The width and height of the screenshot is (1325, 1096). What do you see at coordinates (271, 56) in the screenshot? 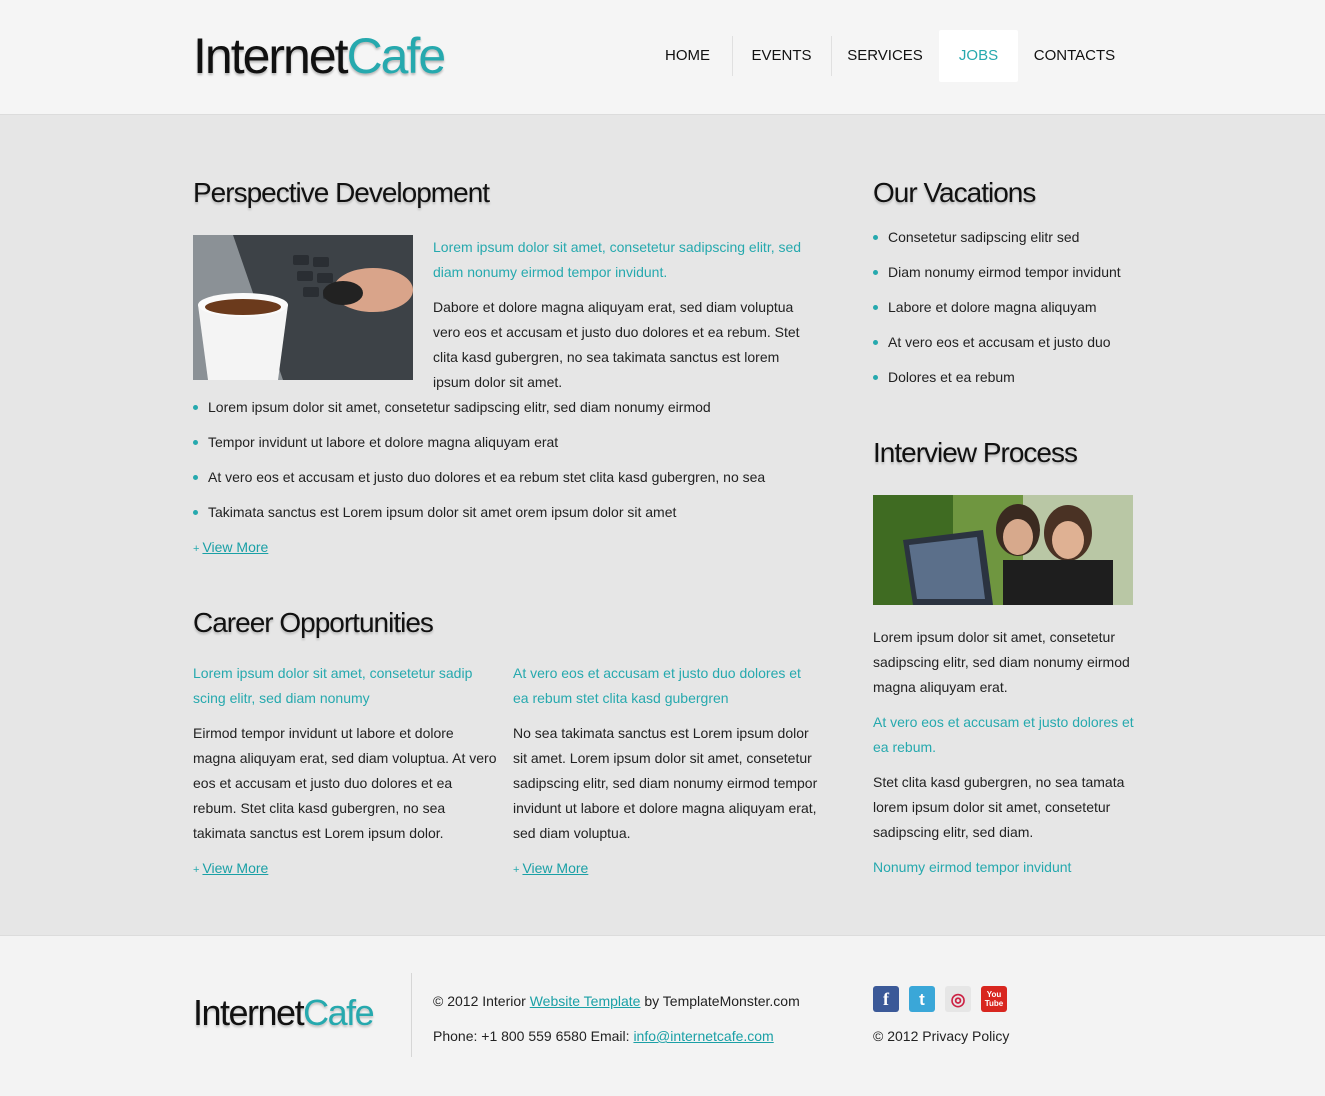
I see `logo-text-internet: Internet` at bounding box center [271, 56].